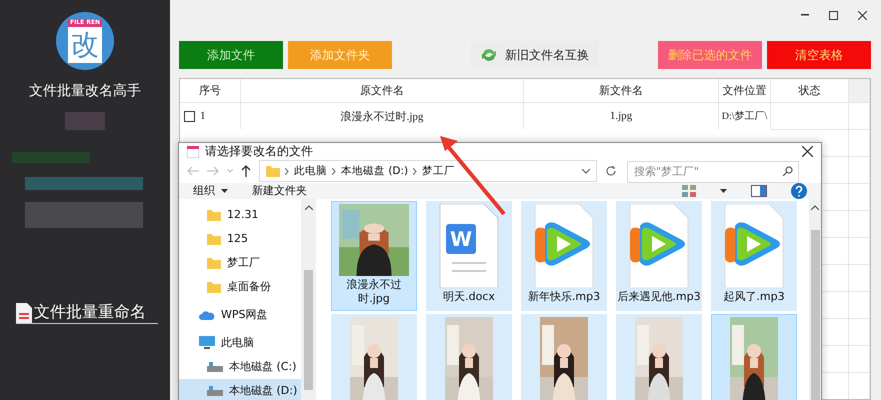  What do you see at coordinates (469, 255) in the screenshot?
I see `file-tile: W 明天.docx` at bounding box center [469, 255].